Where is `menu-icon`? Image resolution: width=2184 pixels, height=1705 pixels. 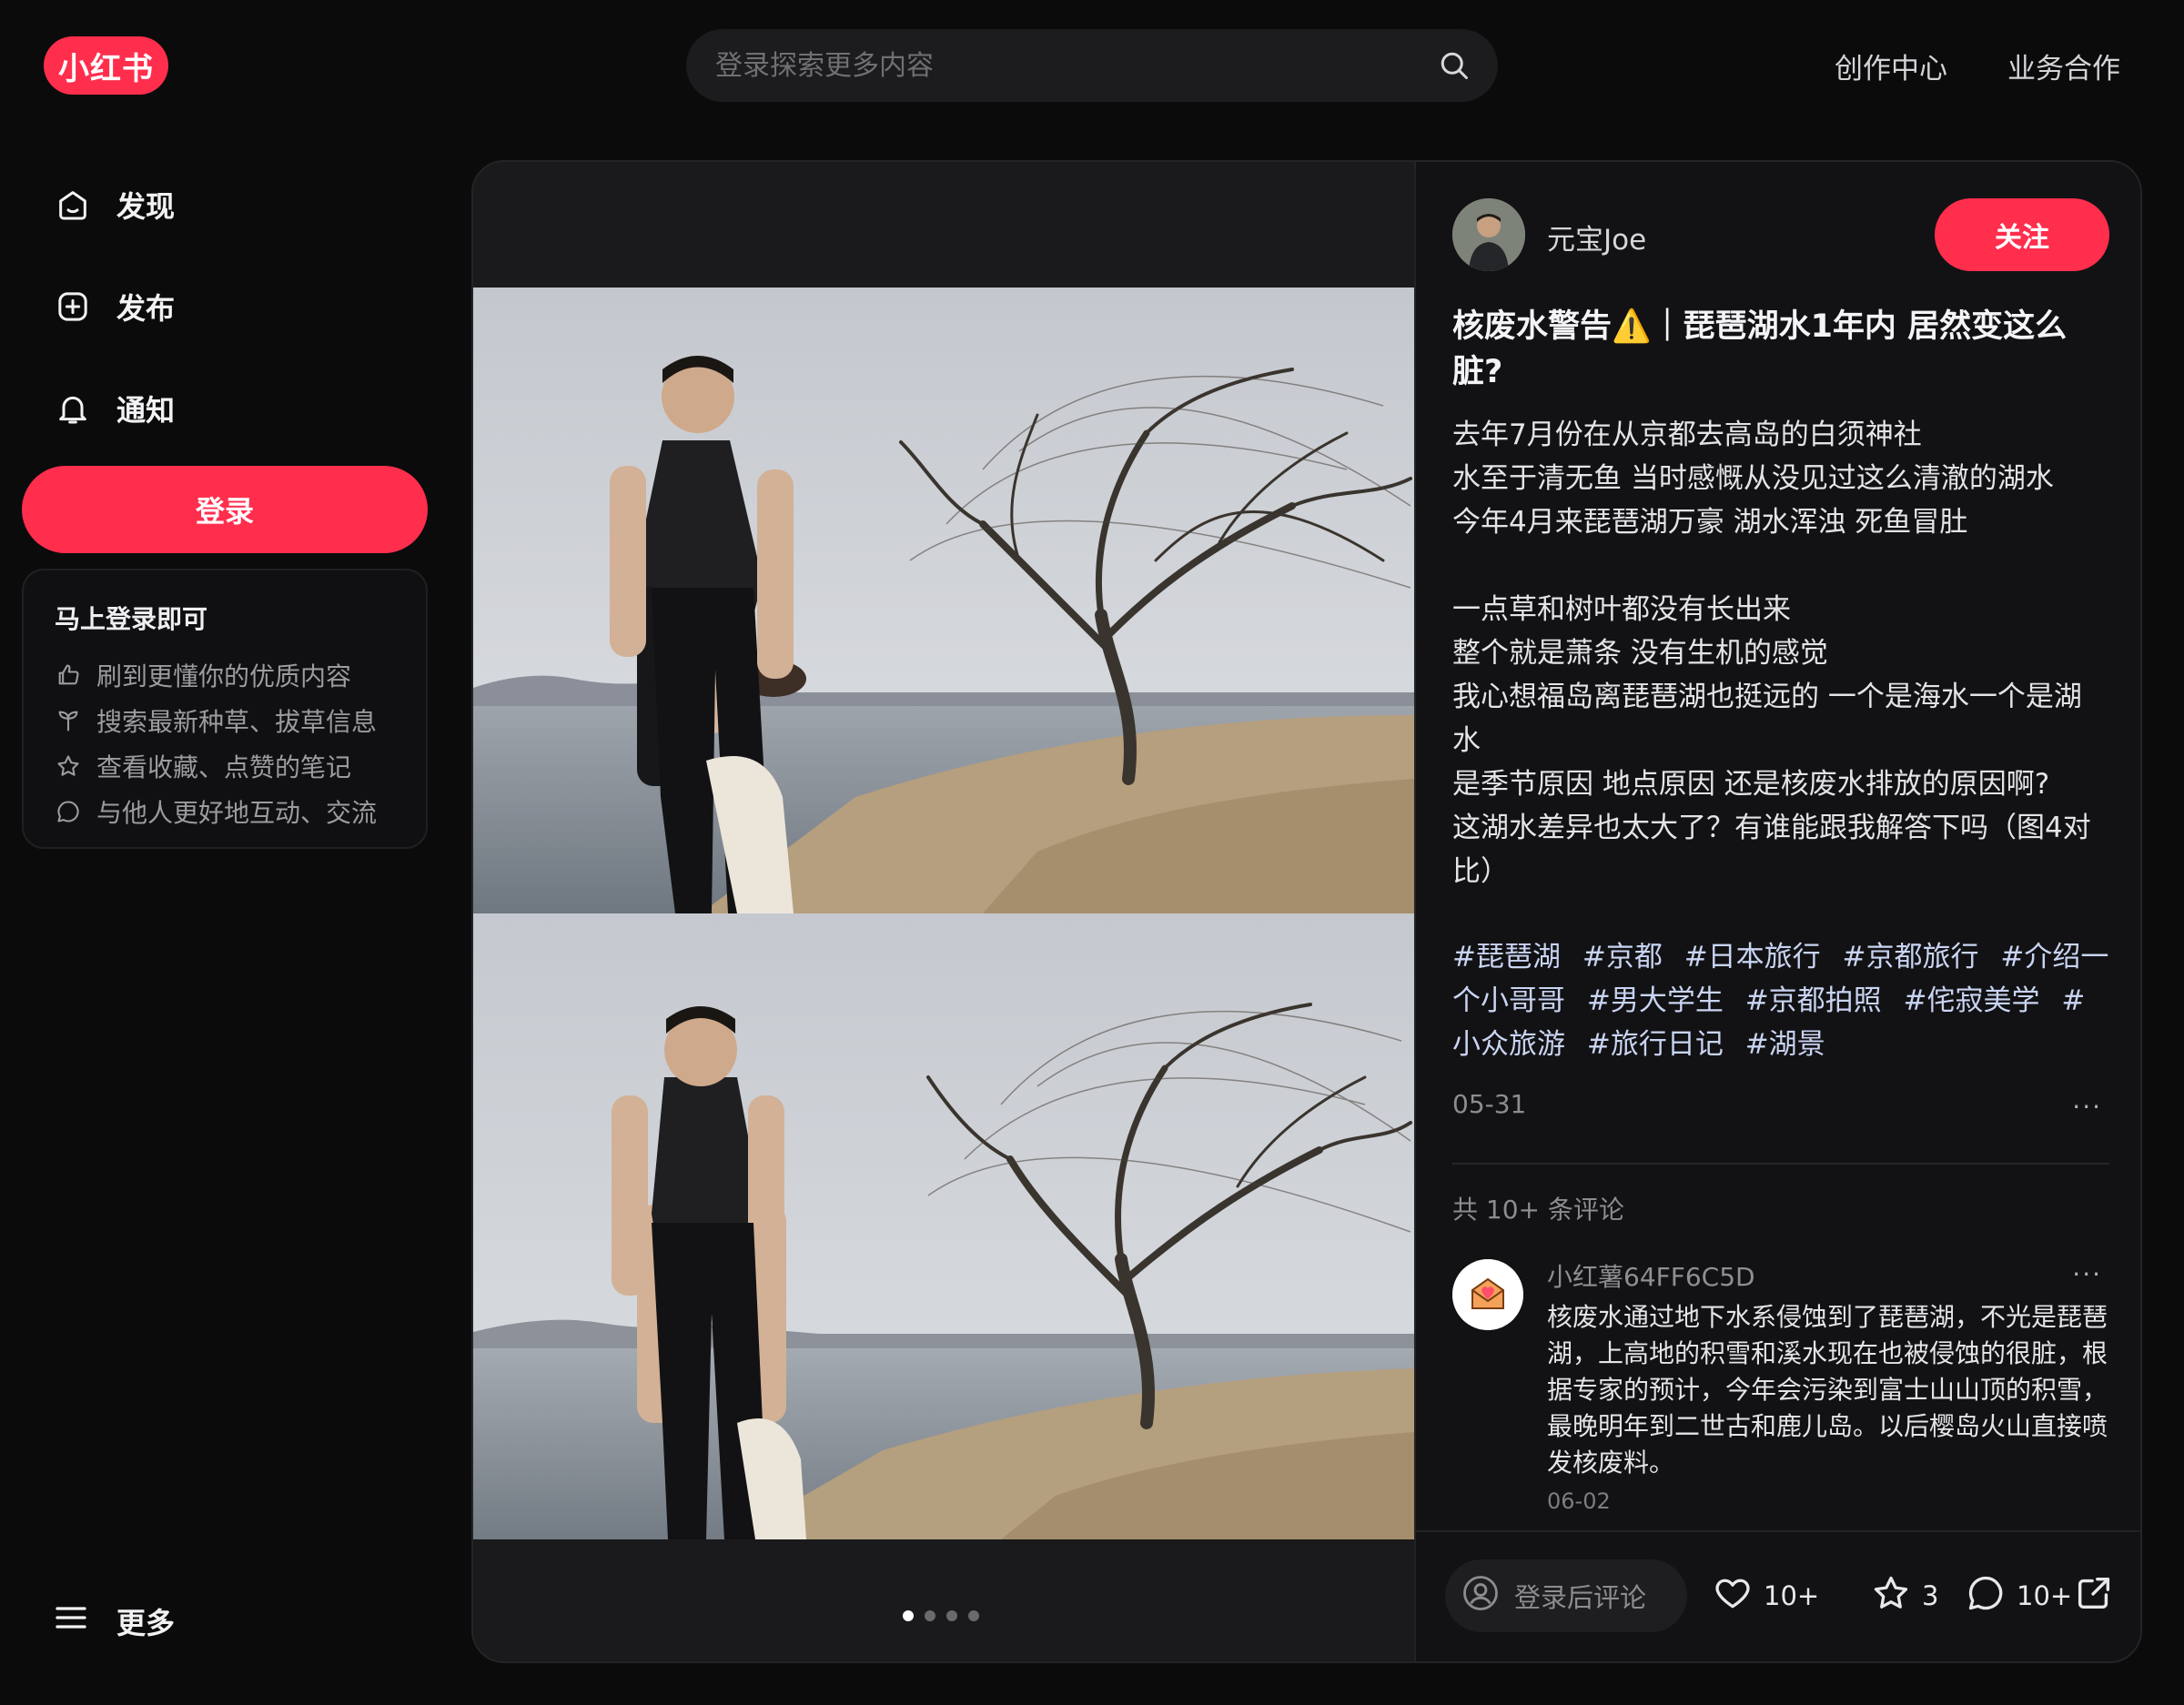
menu-icon is located at coordinates (71, 1621).